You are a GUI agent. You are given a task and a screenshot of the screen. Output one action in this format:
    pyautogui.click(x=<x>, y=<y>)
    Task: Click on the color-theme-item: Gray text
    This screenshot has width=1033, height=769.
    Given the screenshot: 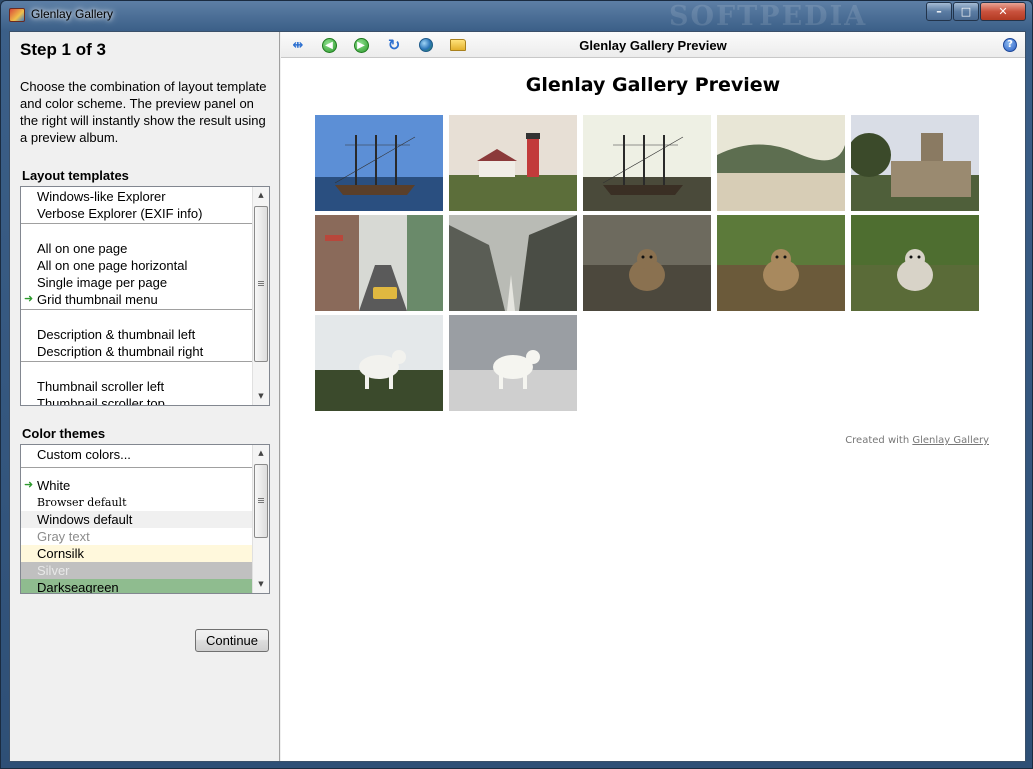 What is the action you would take?
    pyautogui.click(x=136, y=536)
    